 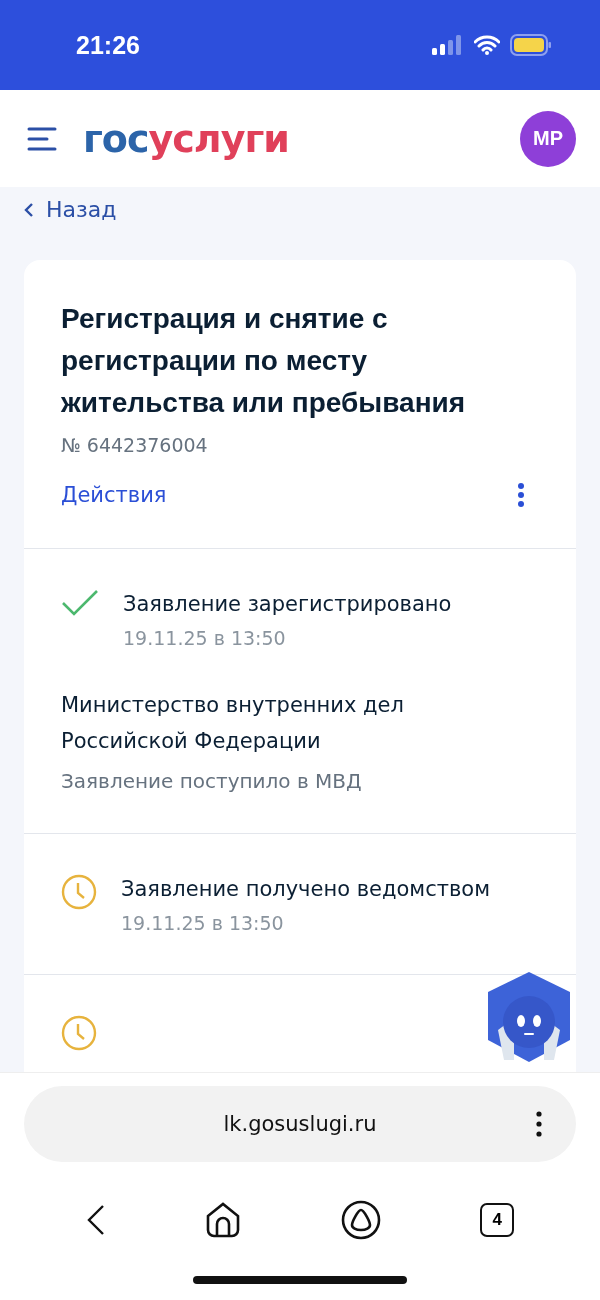 I want to click on avatar: МР, so click(x=548, y=138).